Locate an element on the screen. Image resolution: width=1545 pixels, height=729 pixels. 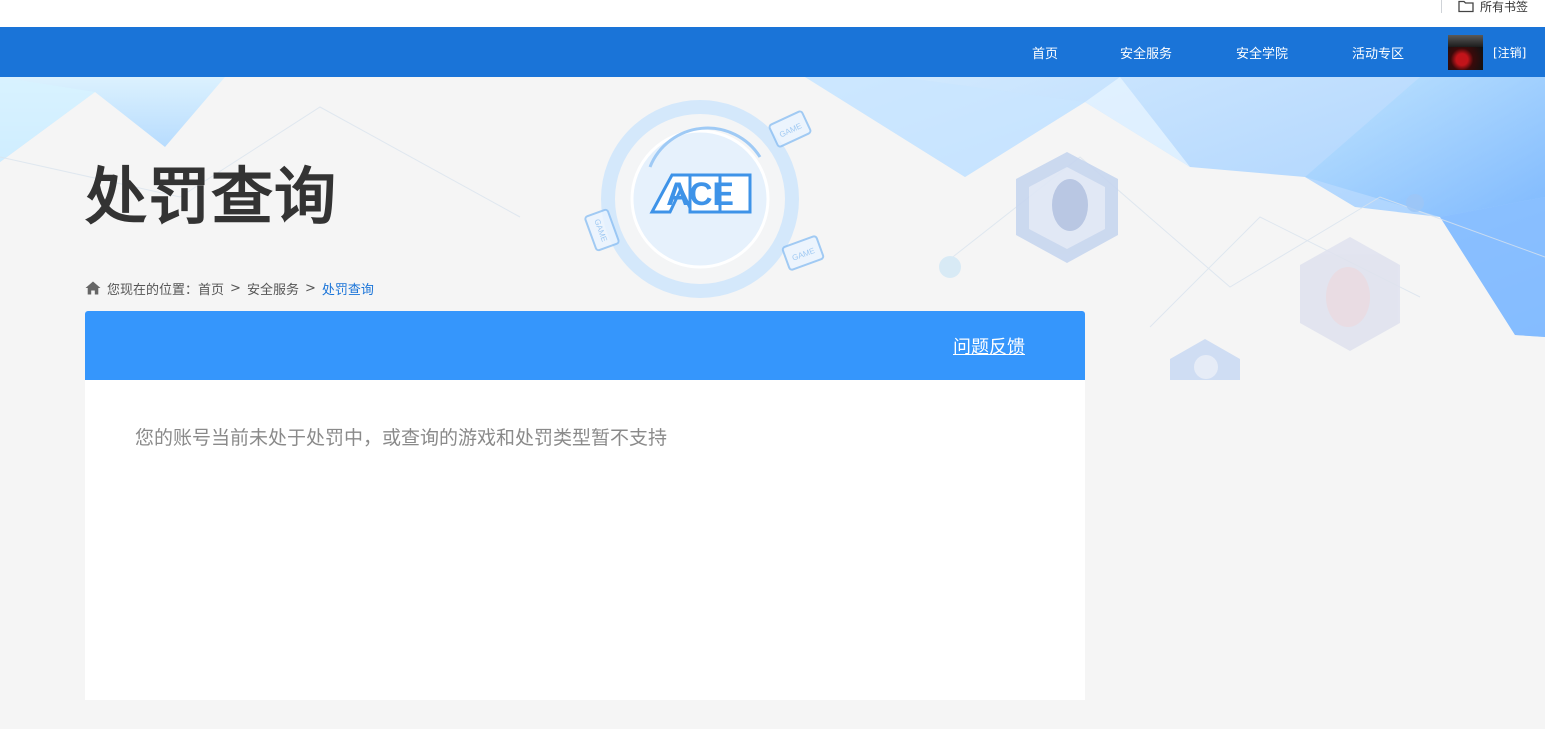
breadcrumb-prefix: 您现在的位置： is located at coordinates (153, 290).